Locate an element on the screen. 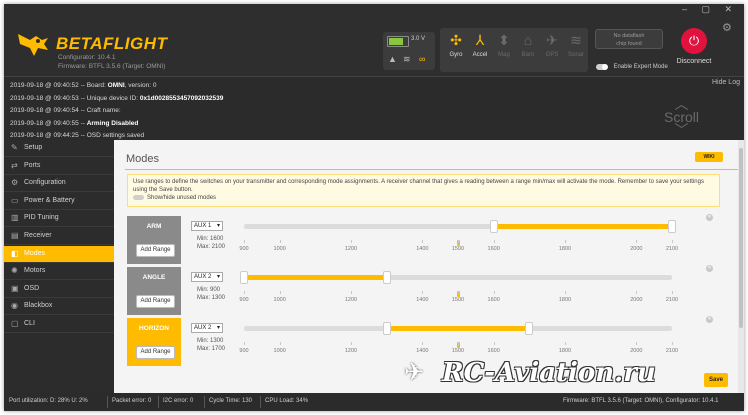 The width and height of the screenshot is (748, 415). sensor-gps: ✈ GPS is located at coordinates (552, 45).